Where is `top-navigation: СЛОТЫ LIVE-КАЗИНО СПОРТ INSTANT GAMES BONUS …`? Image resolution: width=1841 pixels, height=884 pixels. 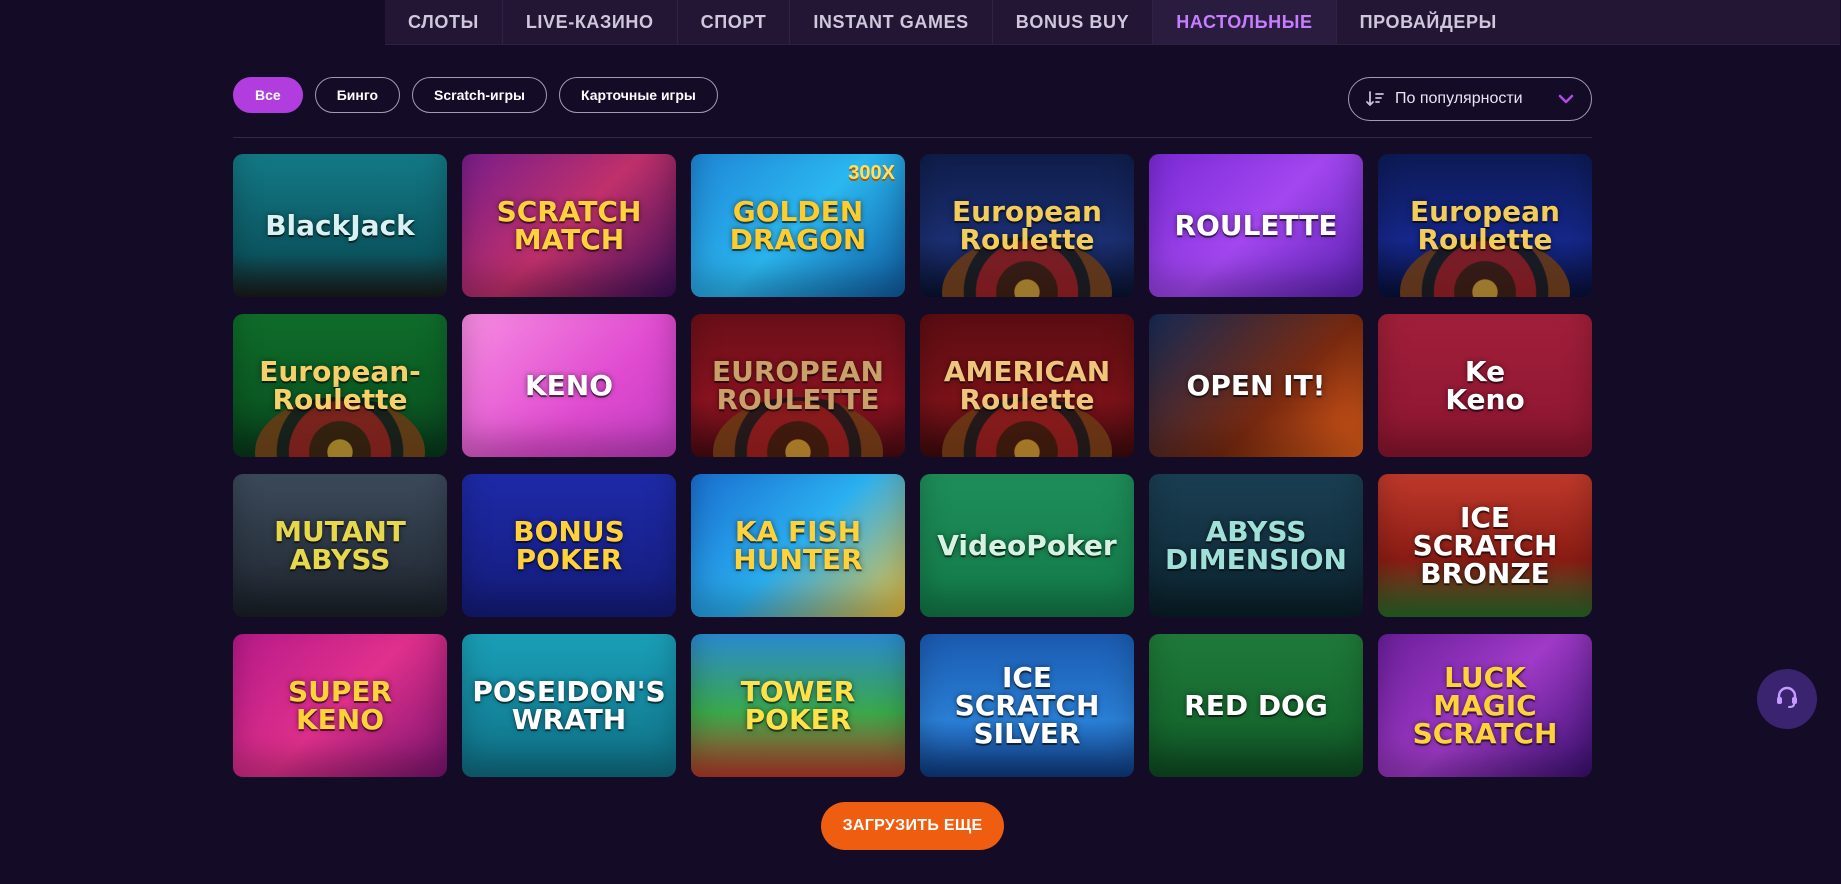 top-navigation: СЛОТЫ LIVE-КАЗИНО СПОРТ INSTANT GAMES BONUS … is located at coordinates (1112, 22).